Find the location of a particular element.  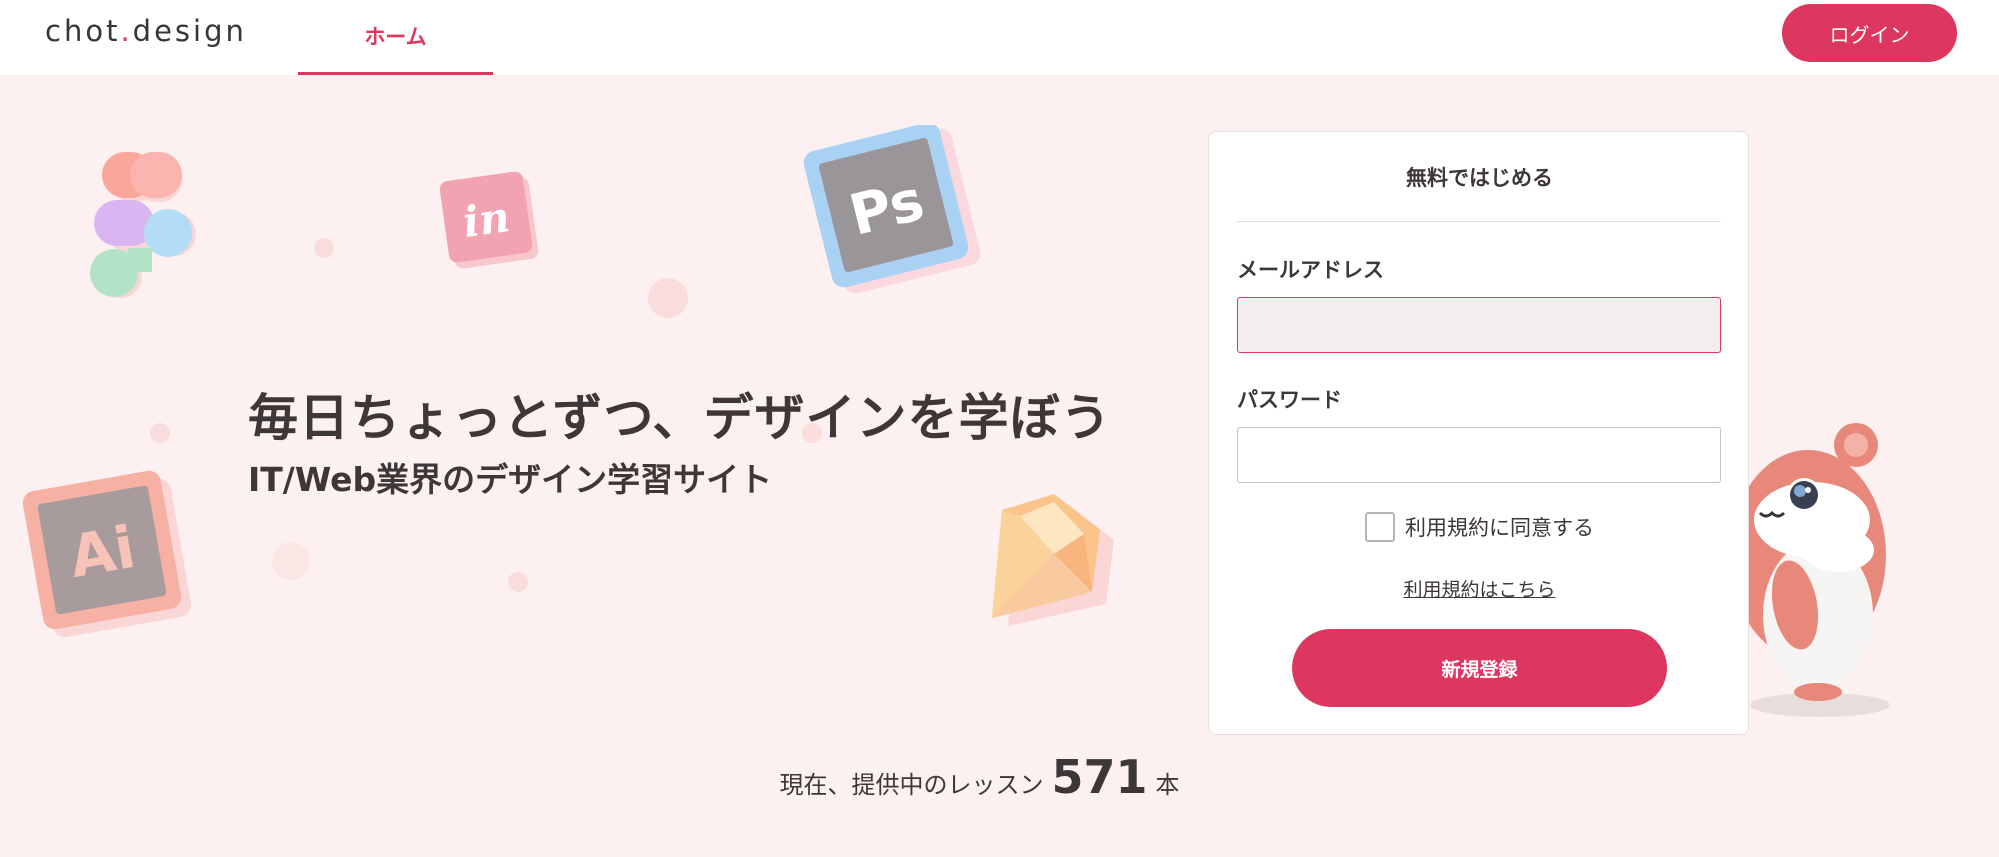

hero-title: 毎日ちょっとずつ、デザインを学ぼう is located at coordinates (680, 418).